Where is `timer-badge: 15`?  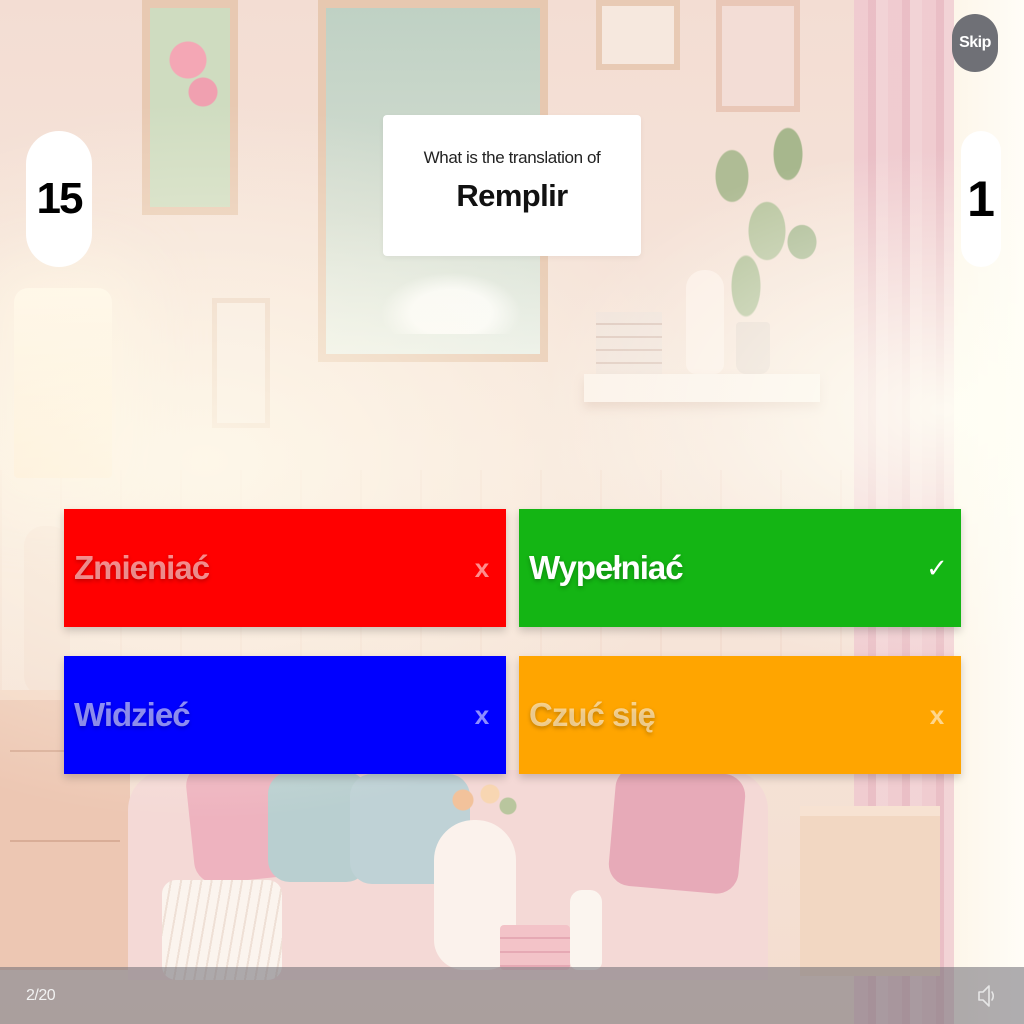 timer-badge: 15 is located at coordinates (59, 199).